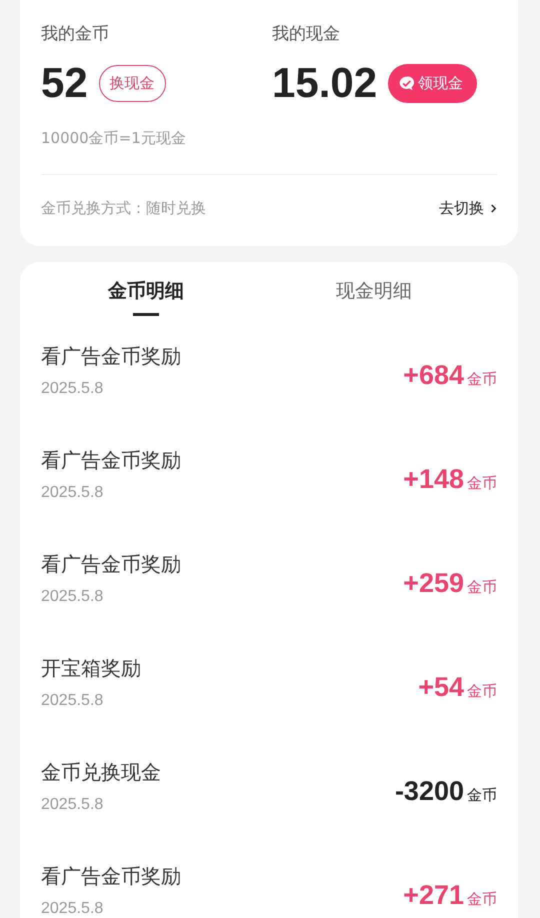  Describe the element at coordinates (64, 83) in the screenshot. I see `coins-value: 52` at that location.